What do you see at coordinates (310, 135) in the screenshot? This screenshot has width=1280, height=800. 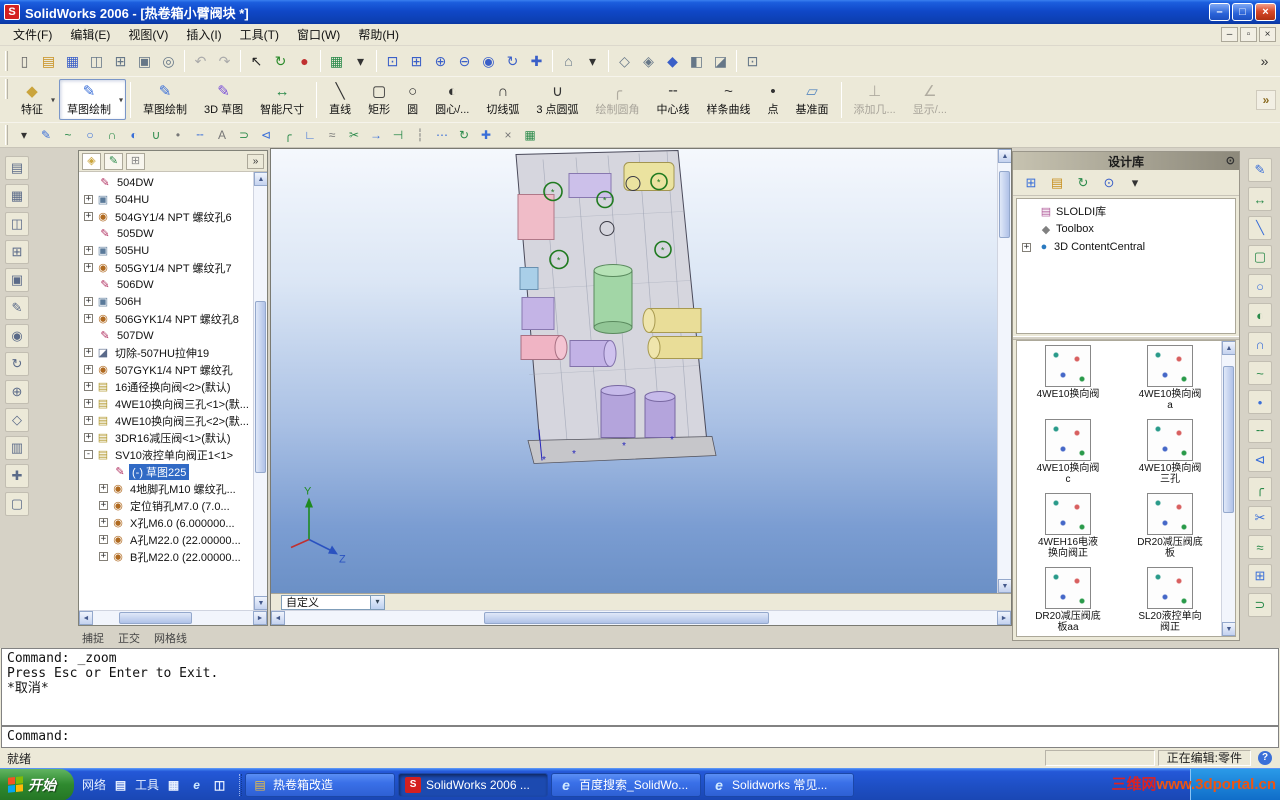 I see `chamfer-tool-icon: ∟` at bounding box center [310, 135].